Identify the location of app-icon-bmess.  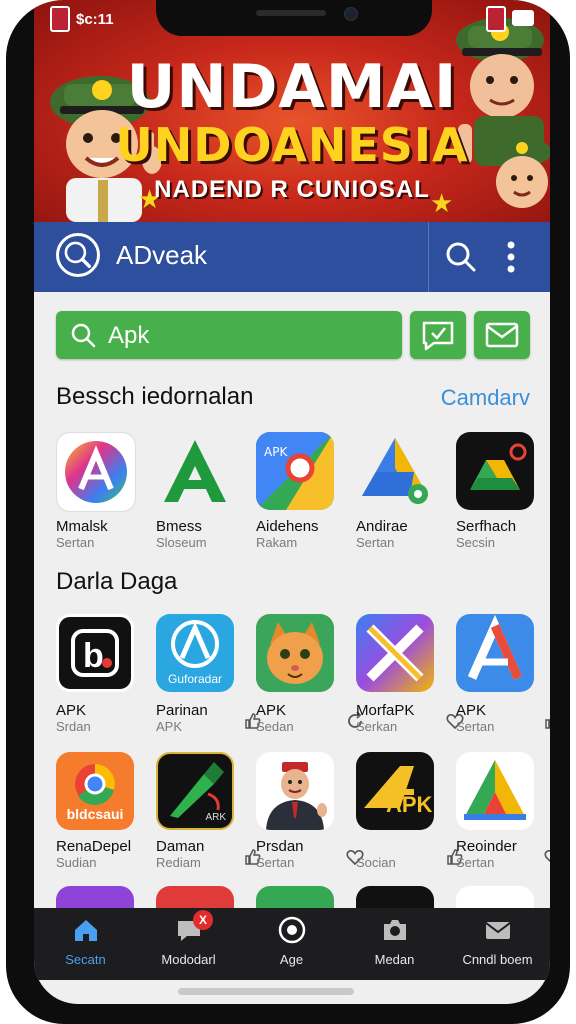
(195, 471).